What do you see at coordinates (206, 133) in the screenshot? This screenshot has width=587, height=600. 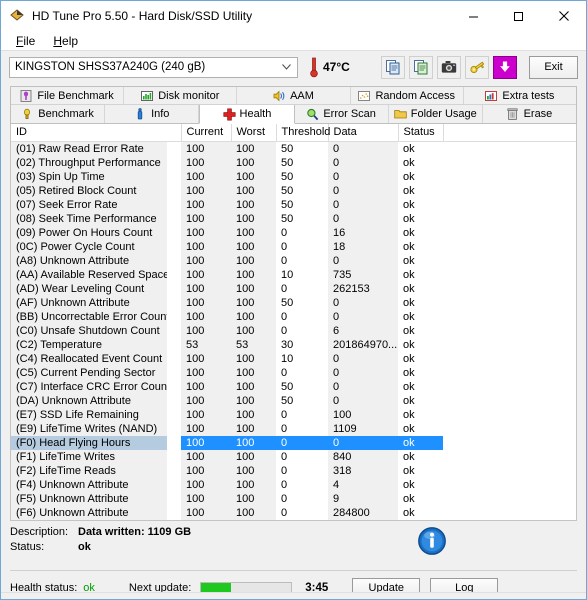 I see `column-header-current: Current` at bounding box center [206, 133].